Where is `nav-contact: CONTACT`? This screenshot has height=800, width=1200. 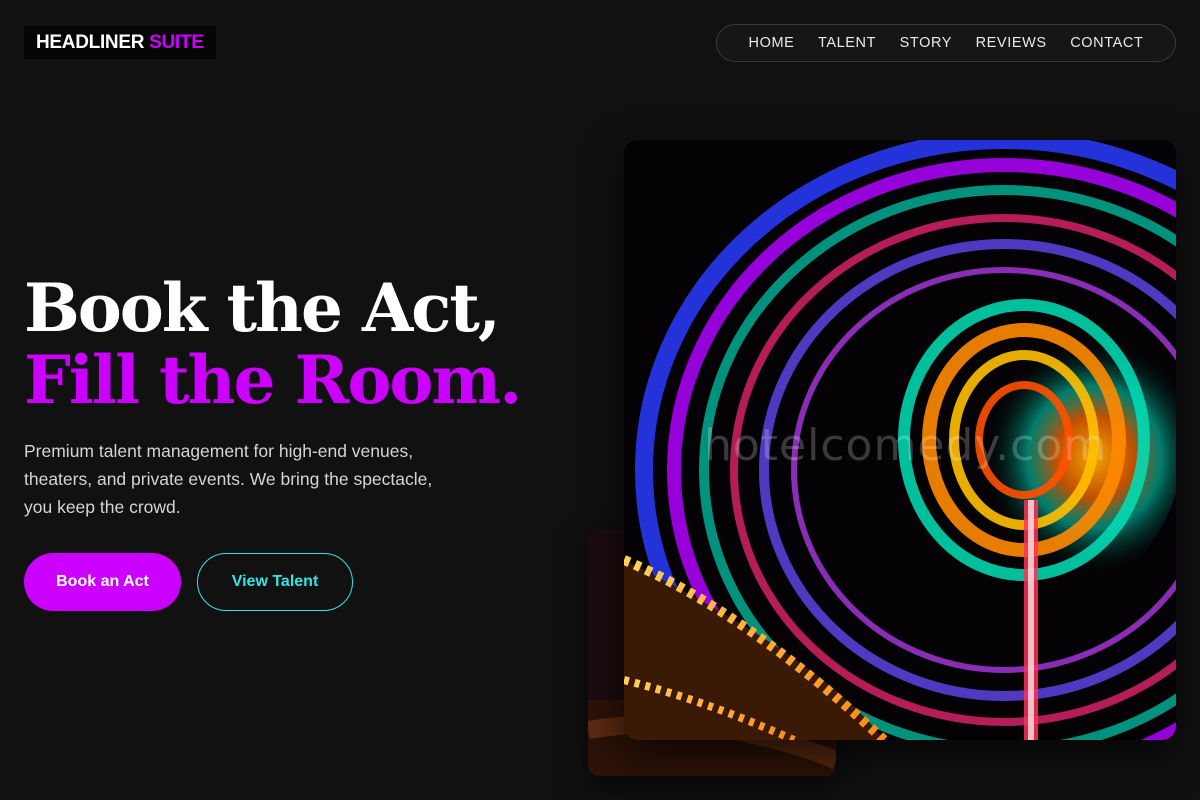 nav-contact: CONTACT is located at coordinates (1106, 43).